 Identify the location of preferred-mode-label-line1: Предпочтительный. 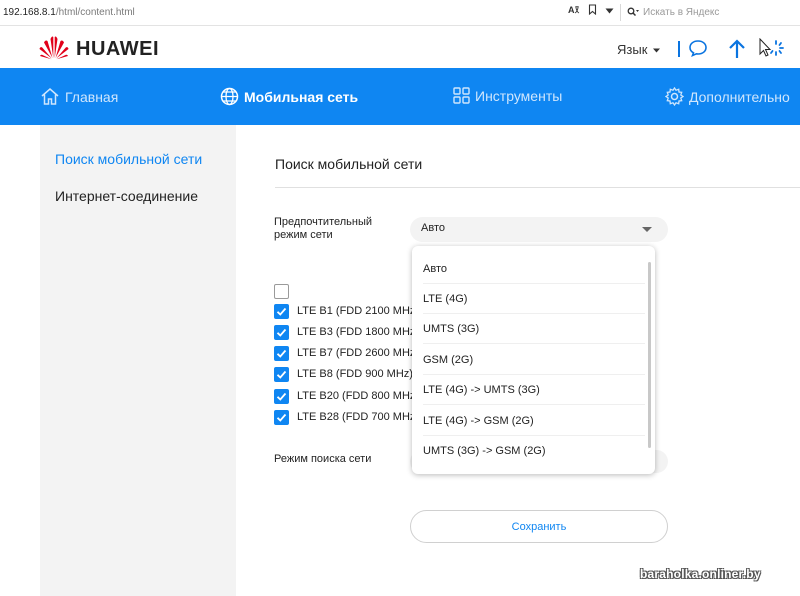
(323, 222).